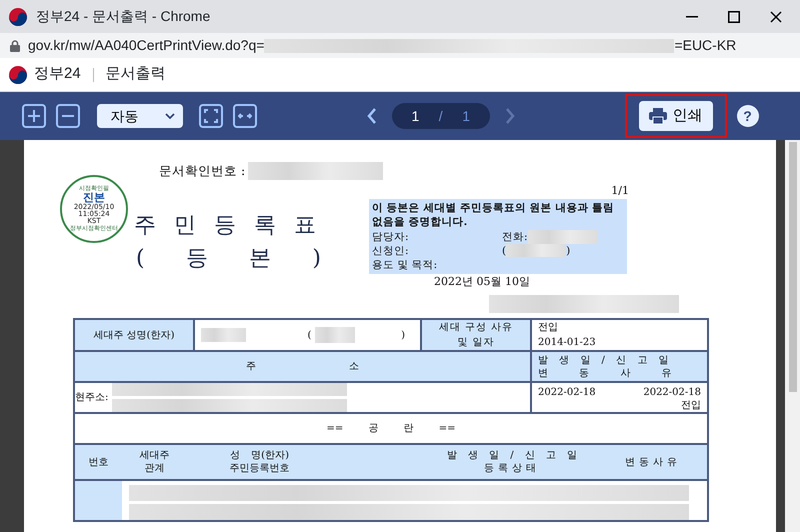  What do you see at coordinates (476, 335) in the screenshot?
I see `table-header: 세대 구성 사유 및 일자` at bounding box center [476, 335].